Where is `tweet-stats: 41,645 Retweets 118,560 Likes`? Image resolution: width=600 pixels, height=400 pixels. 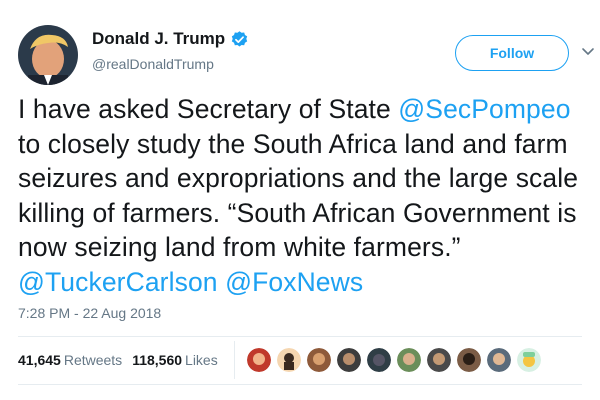 tweet-stats: 41,645 Retweets 118,560 Likes is located at coordinates (123, 360).